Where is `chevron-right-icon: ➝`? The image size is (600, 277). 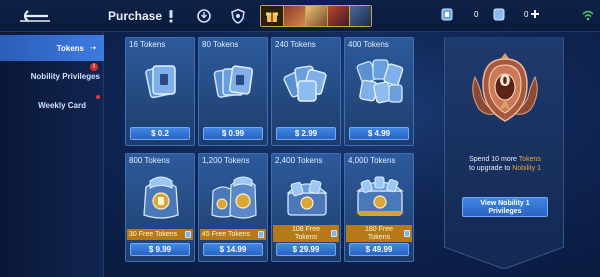
chevron-right-icon: ➝ is located at coordinates (93, 48).